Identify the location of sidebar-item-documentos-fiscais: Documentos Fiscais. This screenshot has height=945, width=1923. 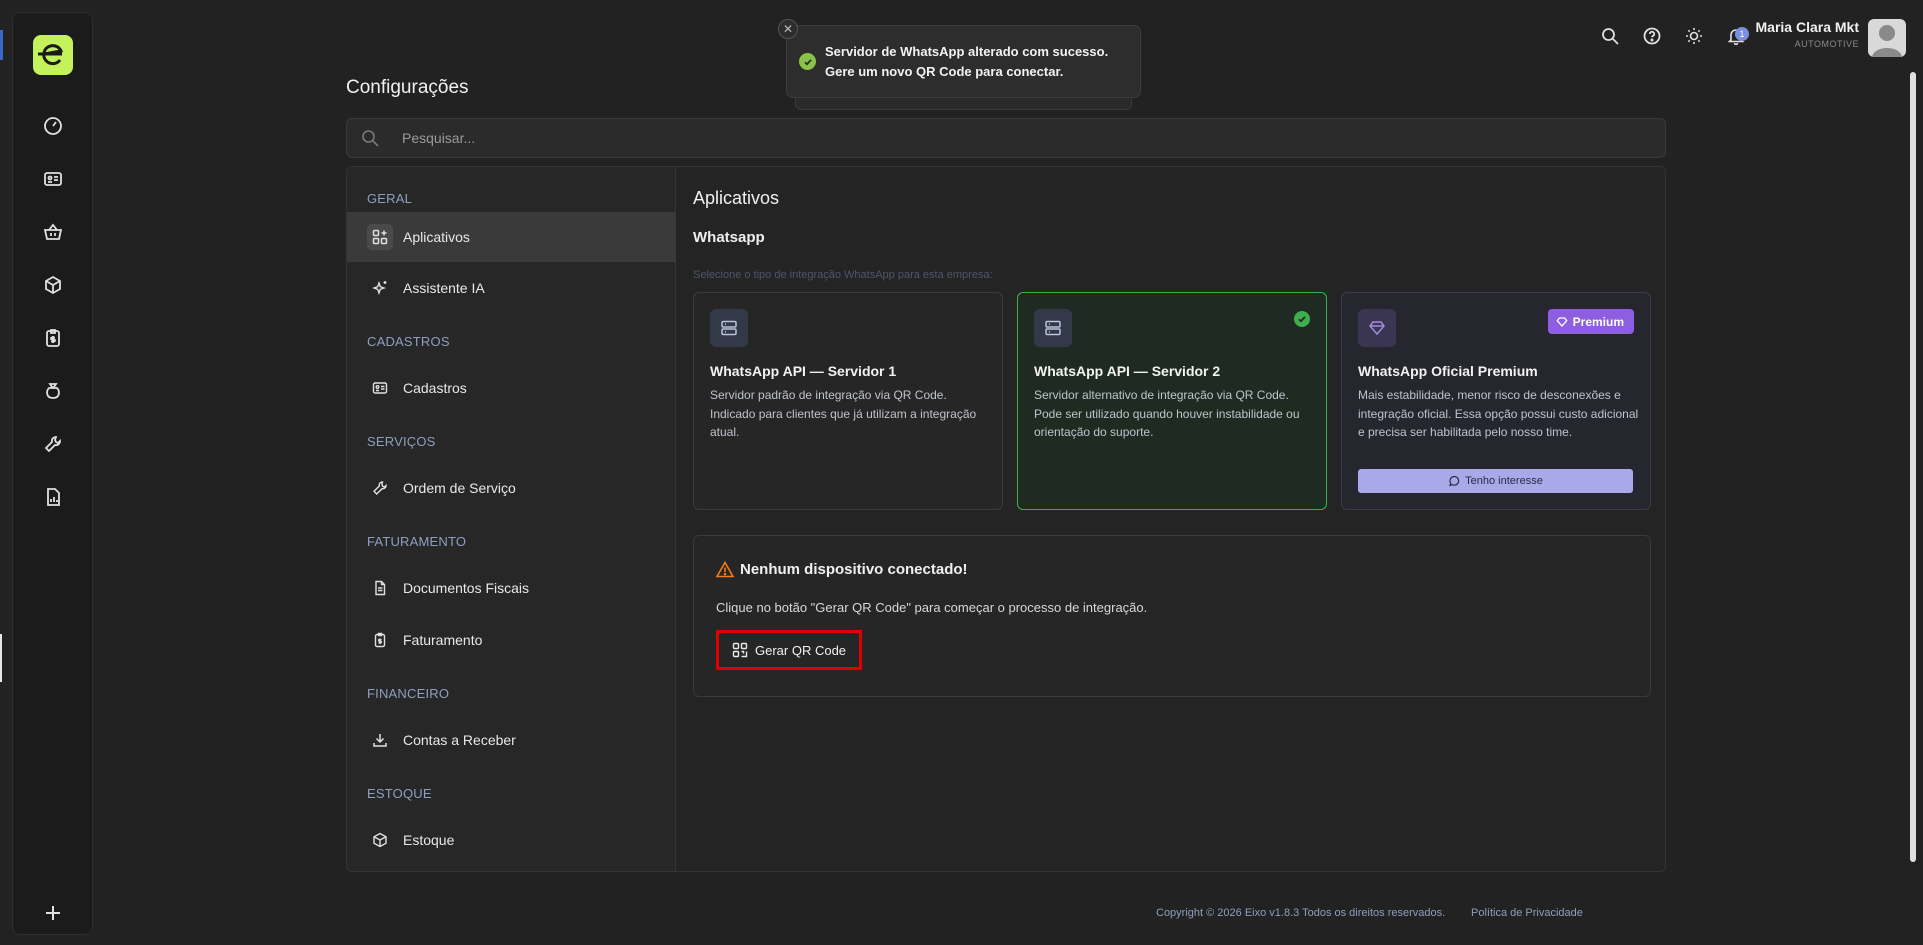
(511, 588).